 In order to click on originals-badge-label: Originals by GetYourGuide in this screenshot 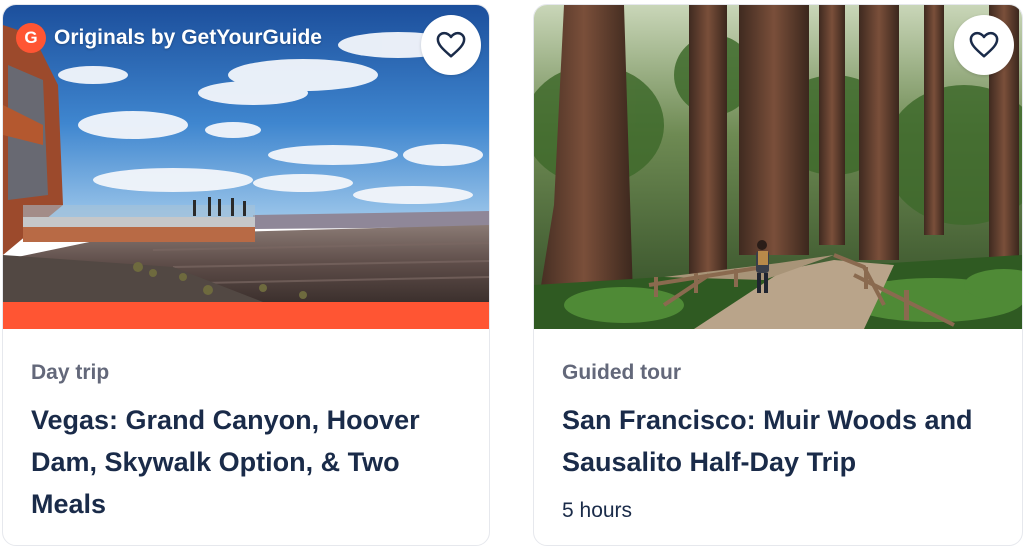, I will do `click(188, 37)`.